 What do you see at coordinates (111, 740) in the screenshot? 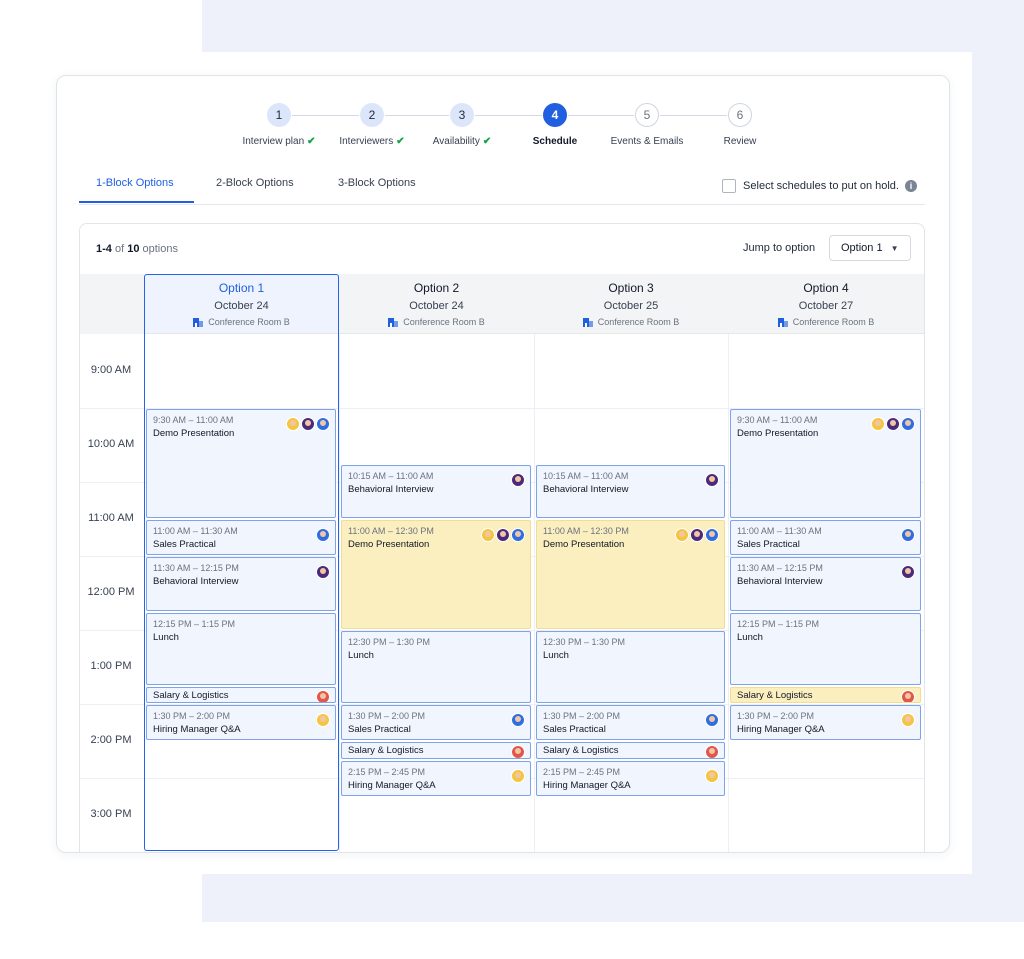
I see `time-label: 2:00 PM` at bounding box center [111, 740].